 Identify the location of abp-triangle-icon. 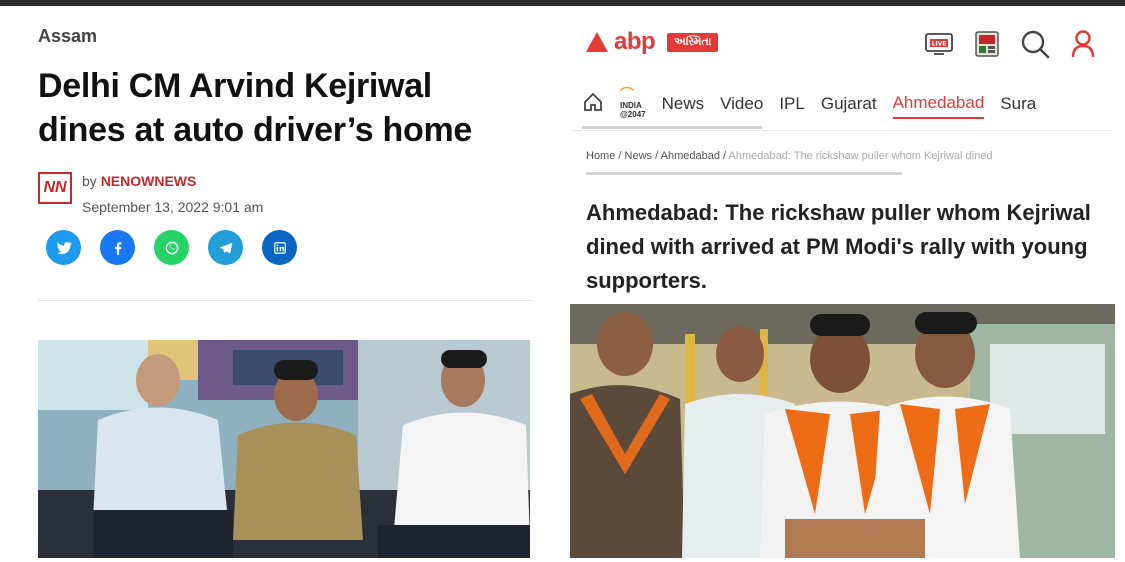
(597, 42).